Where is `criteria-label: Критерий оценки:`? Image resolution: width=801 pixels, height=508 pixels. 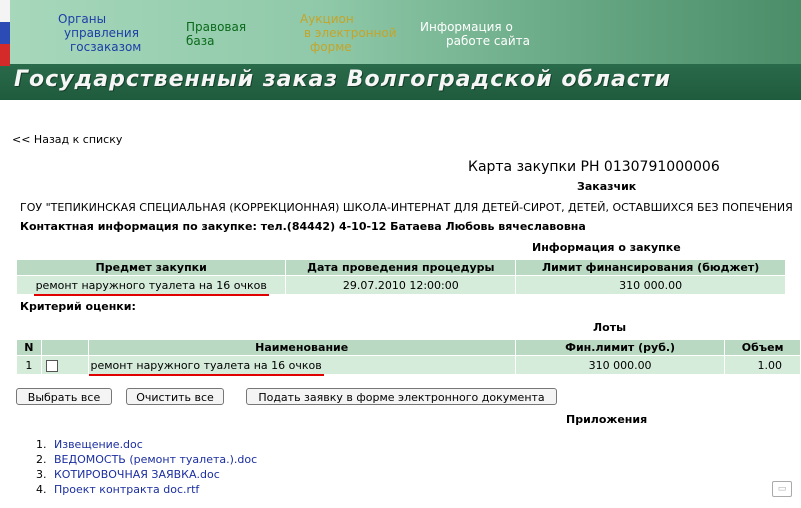 criteria-label: Критерий оценки: is located at coordinates (78, 306).